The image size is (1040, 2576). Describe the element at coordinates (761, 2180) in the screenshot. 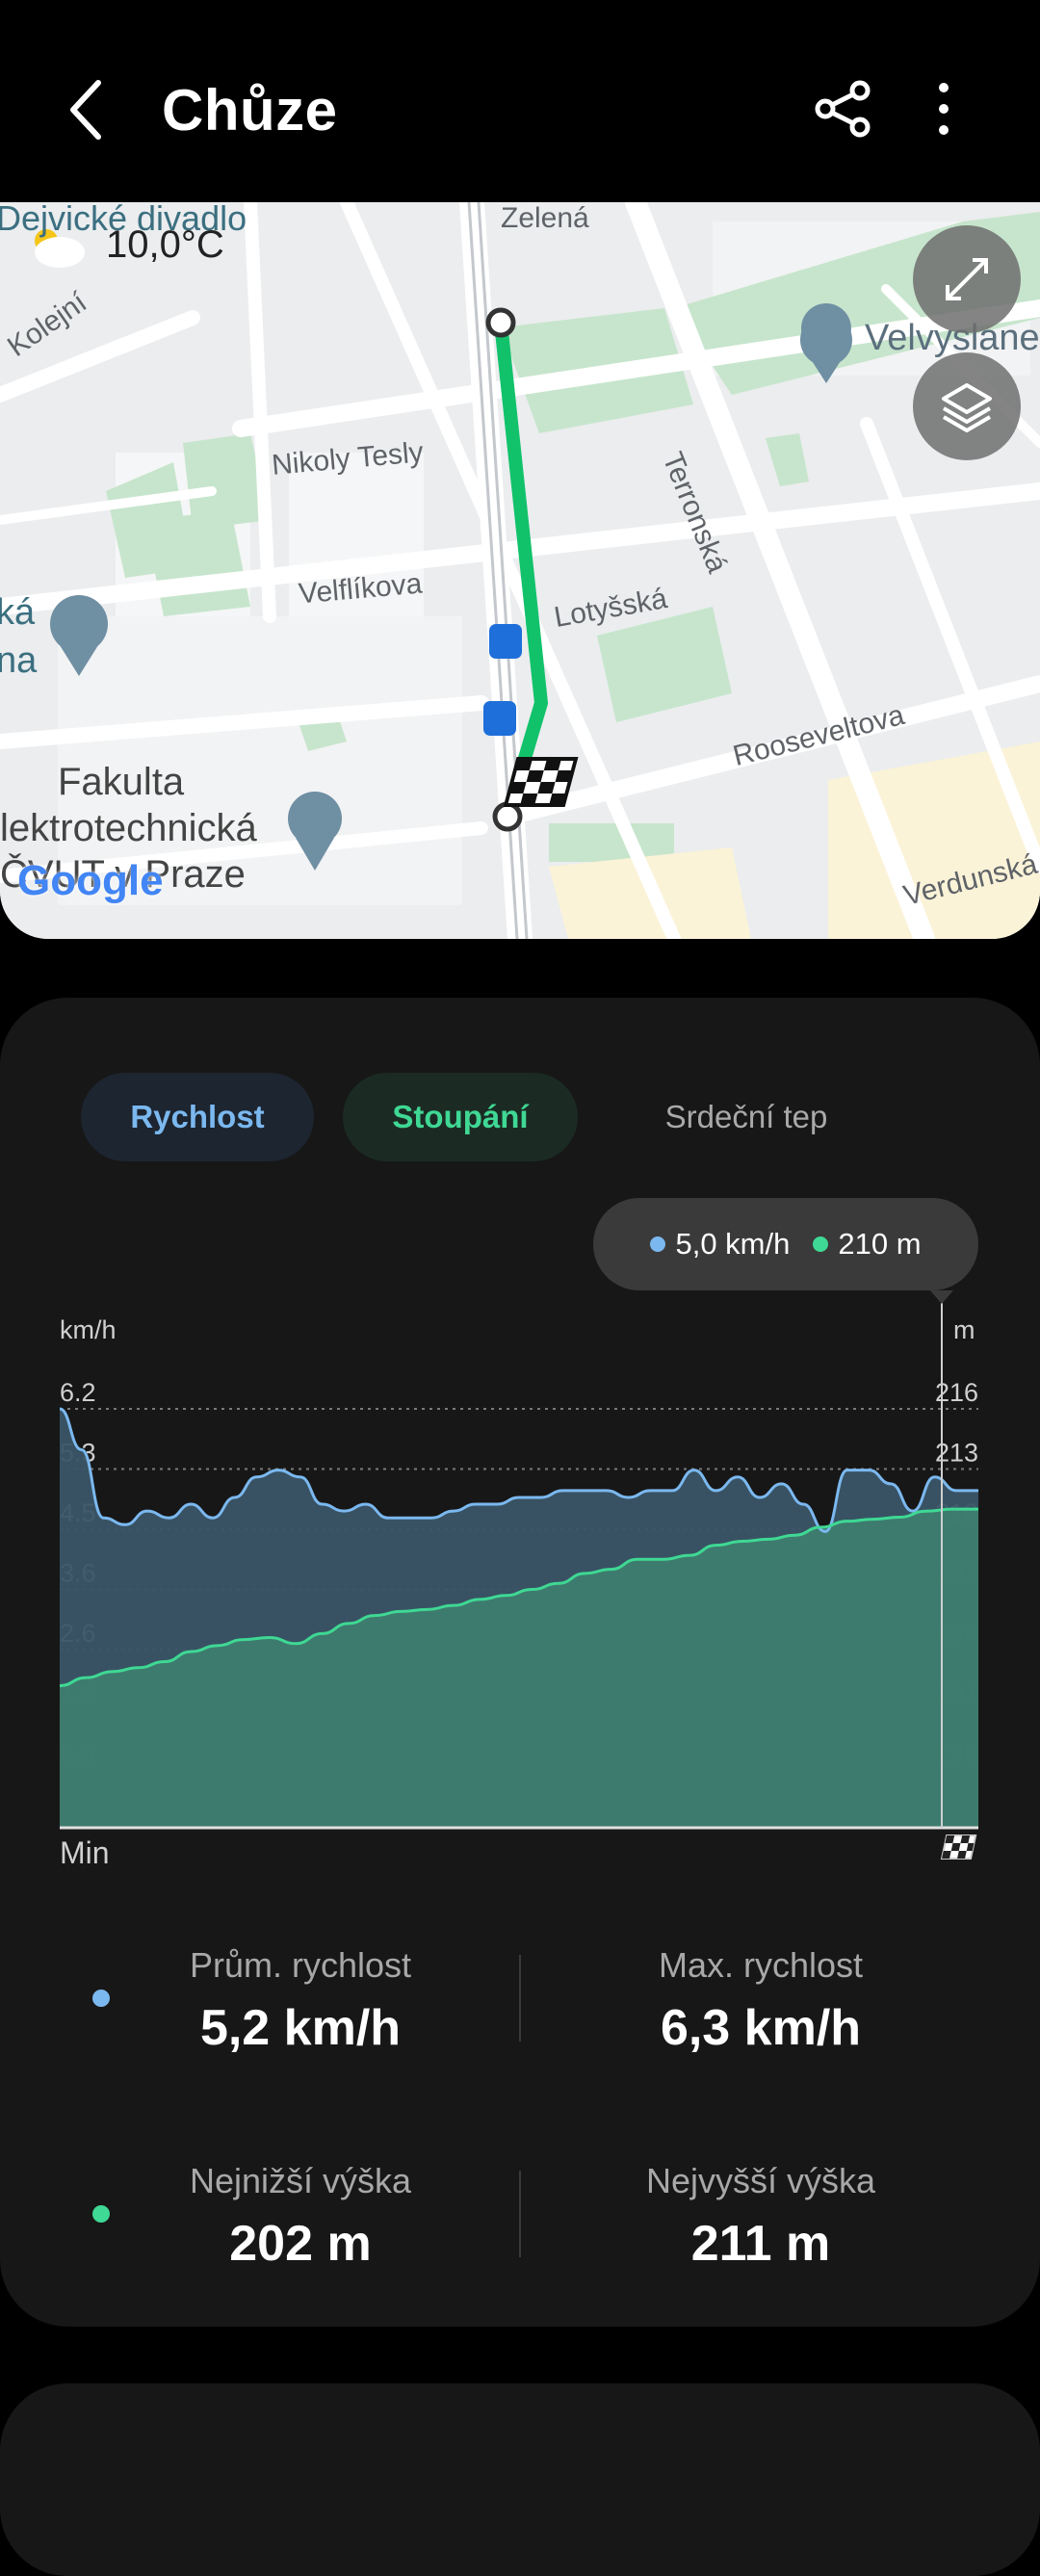

I see `max-altitude-label: Nejvyšší výška` at that location.